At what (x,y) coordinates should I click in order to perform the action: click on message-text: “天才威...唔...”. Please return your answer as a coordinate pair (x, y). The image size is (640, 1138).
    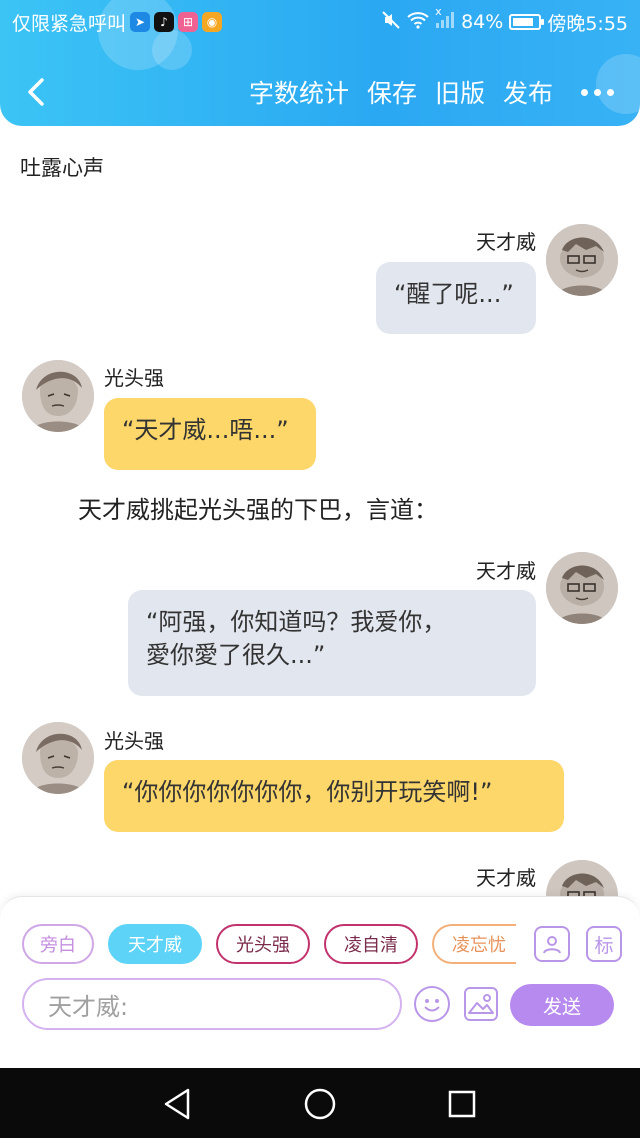
    Looking at the image, I should click on (205, 430).